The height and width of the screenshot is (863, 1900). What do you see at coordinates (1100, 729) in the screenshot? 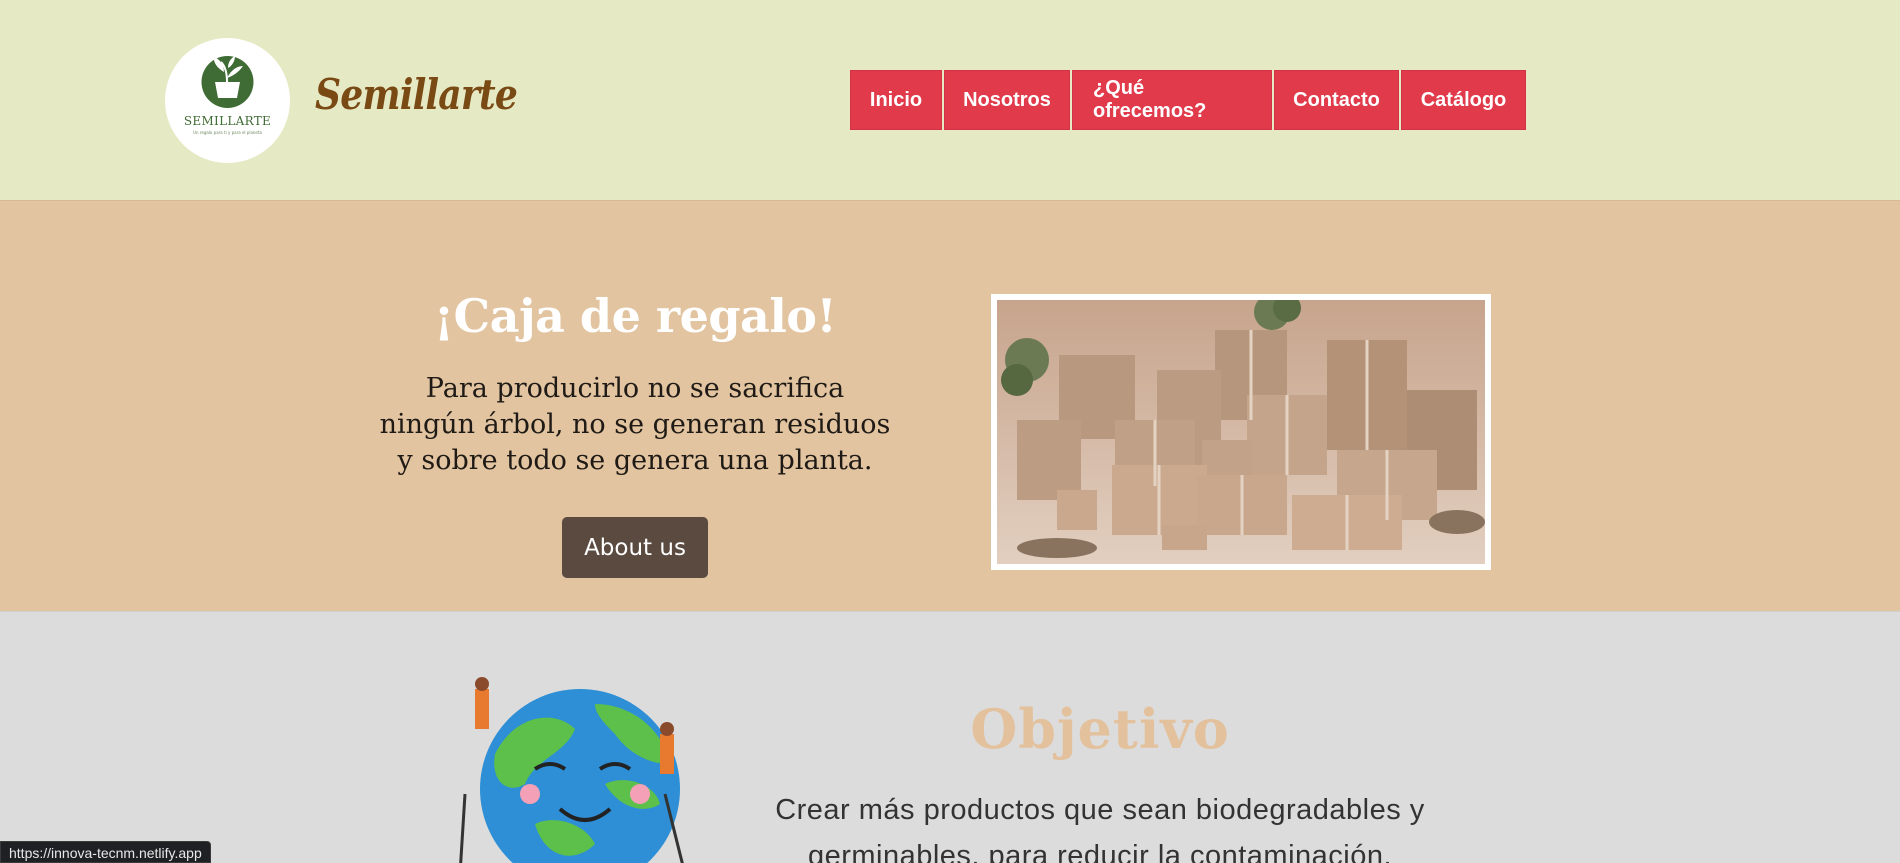
I see `objective-title: Objetivo` at bounding box center [1100, 729].